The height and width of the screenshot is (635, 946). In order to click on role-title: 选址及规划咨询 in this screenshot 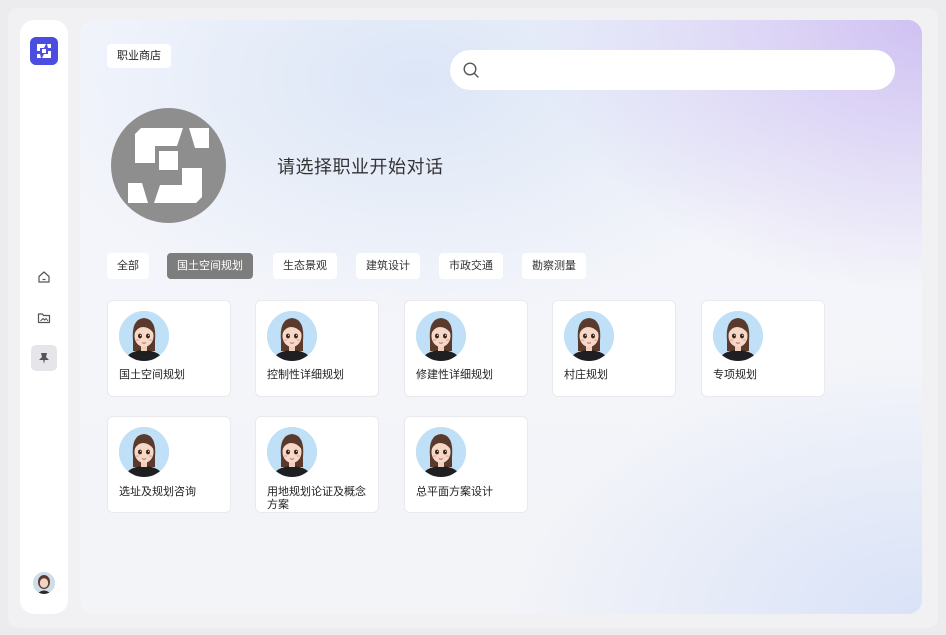, I will do `click(157, 491)`.